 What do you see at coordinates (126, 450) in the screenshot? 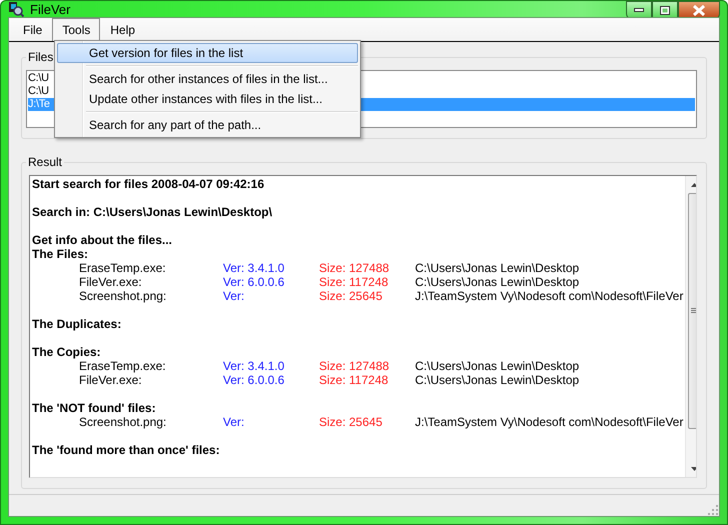
I see `result-heading: The 'found more than once' files:` at bounding box center [126, 450].